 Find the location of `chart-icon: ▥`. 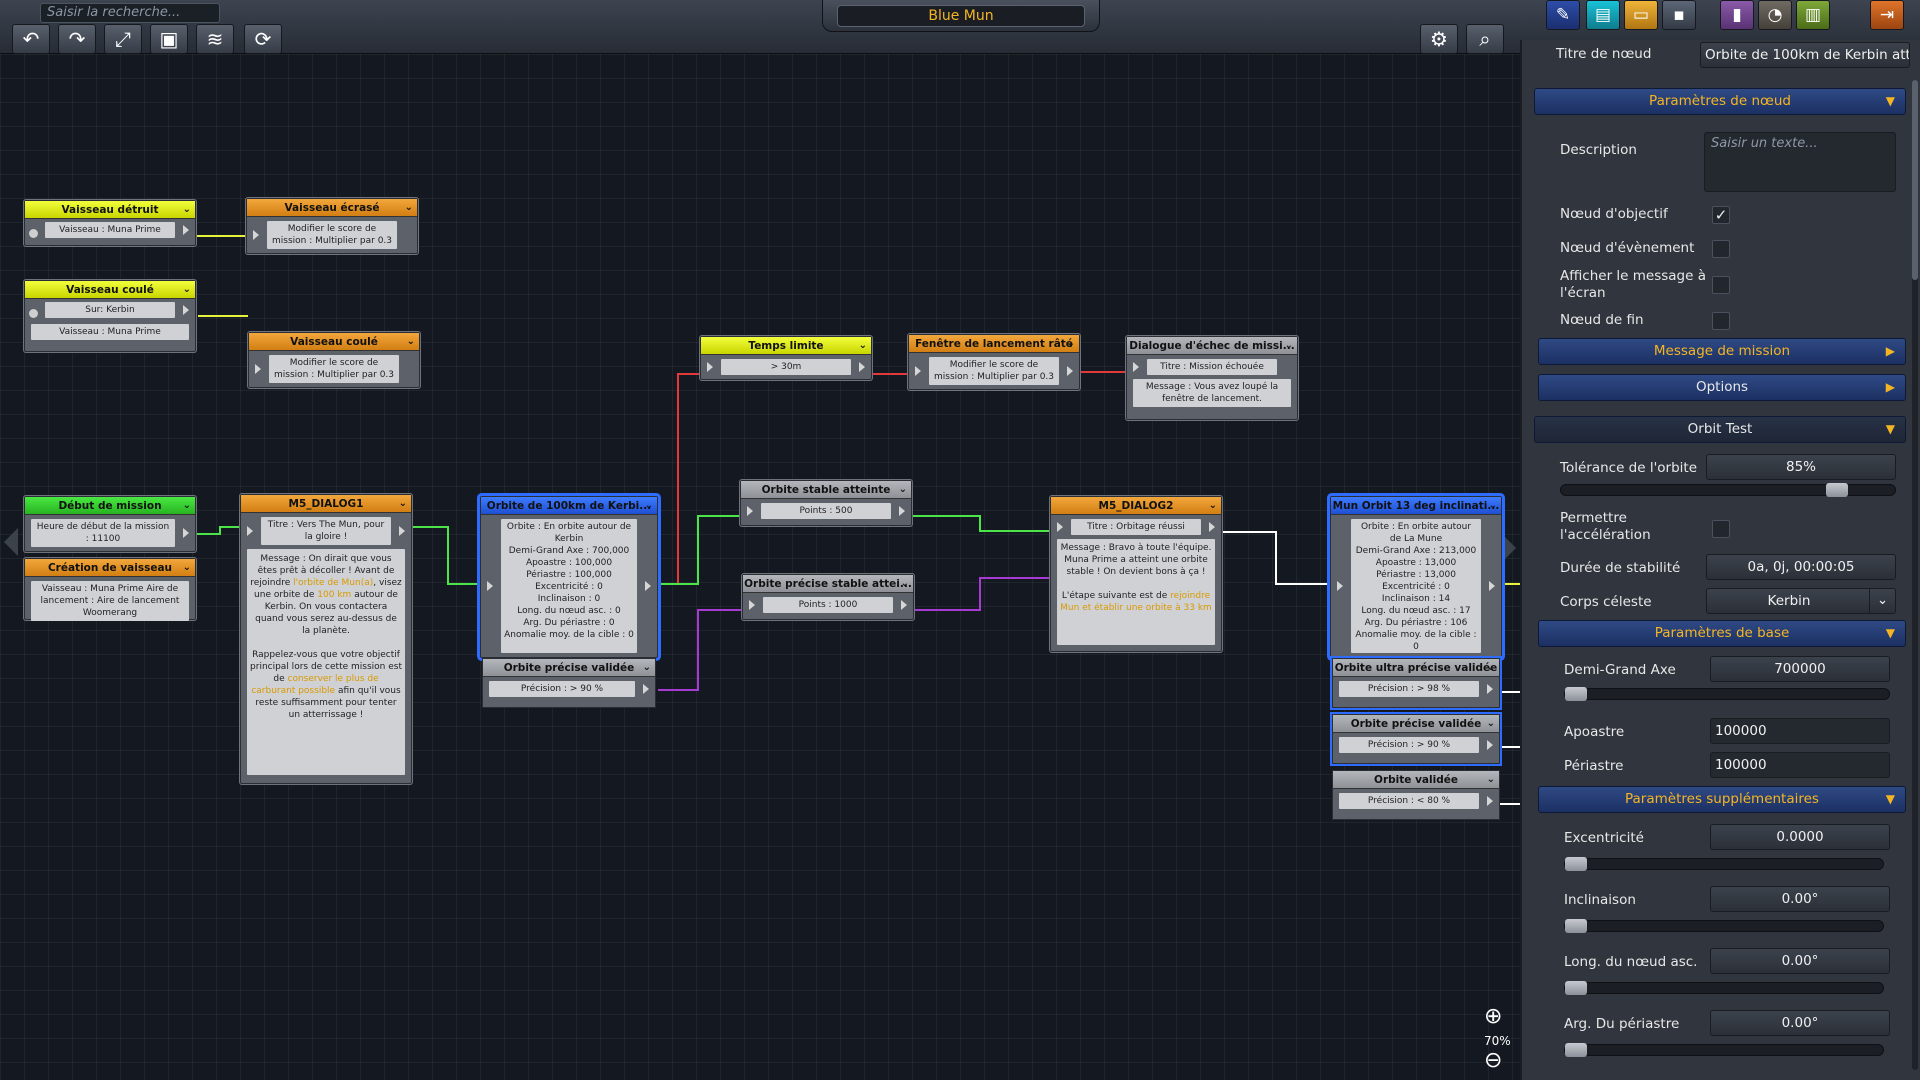

chart-icon: ▥ is located at coordinates (1813, 15).